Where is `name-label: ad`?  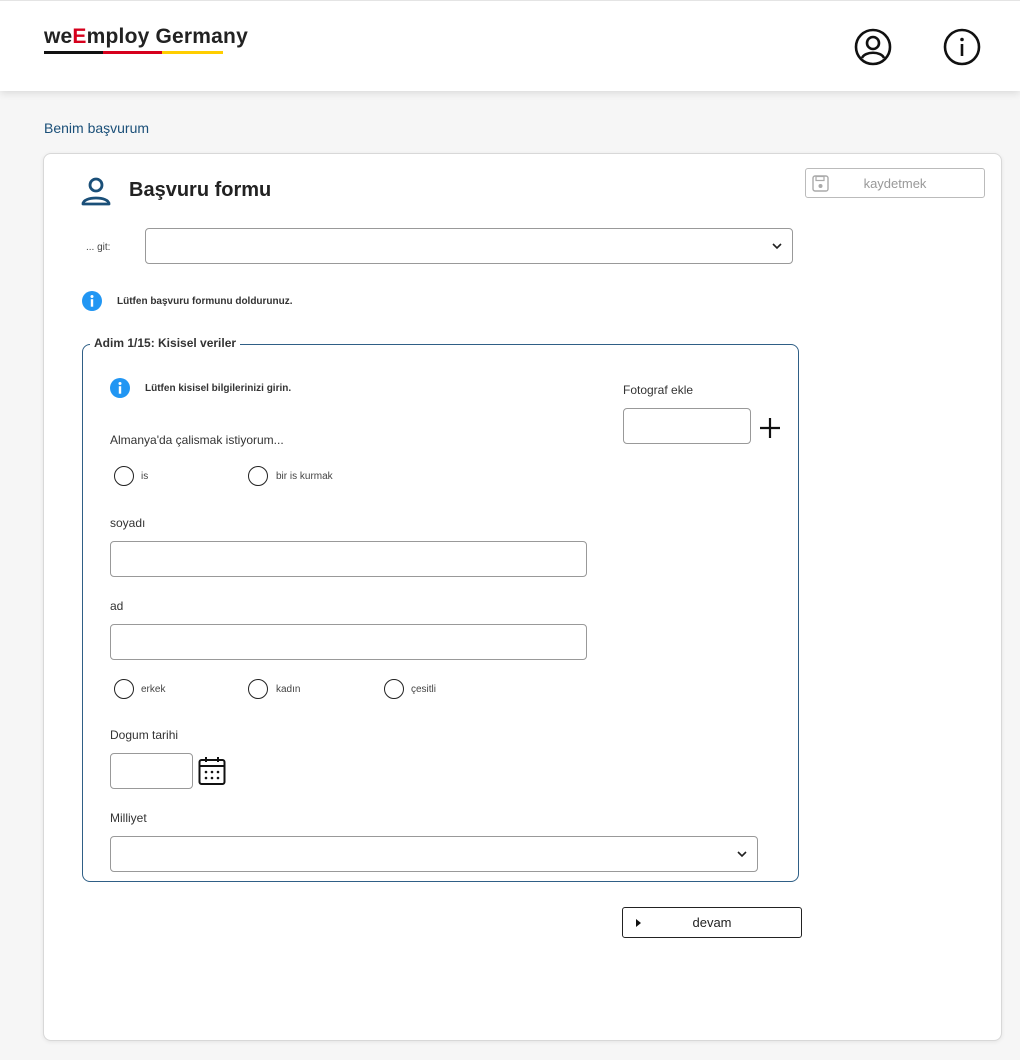 name-label: ad is located at coordinates (117, 606).